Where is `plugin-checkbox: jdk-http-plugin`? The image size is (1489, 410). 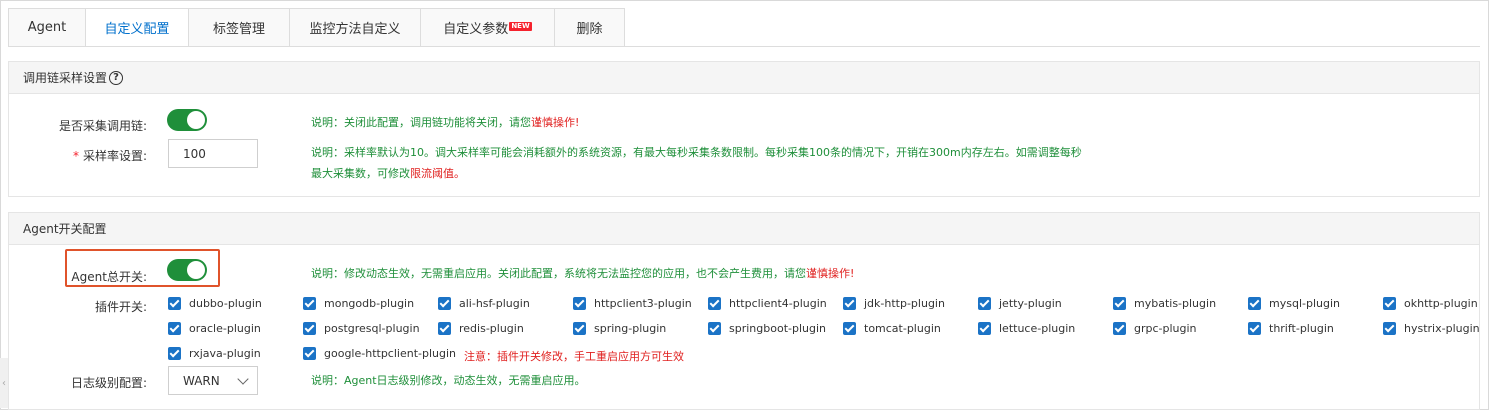
plugin-checkbox: jdk-http-plugin is located at coordinates (894, 303).